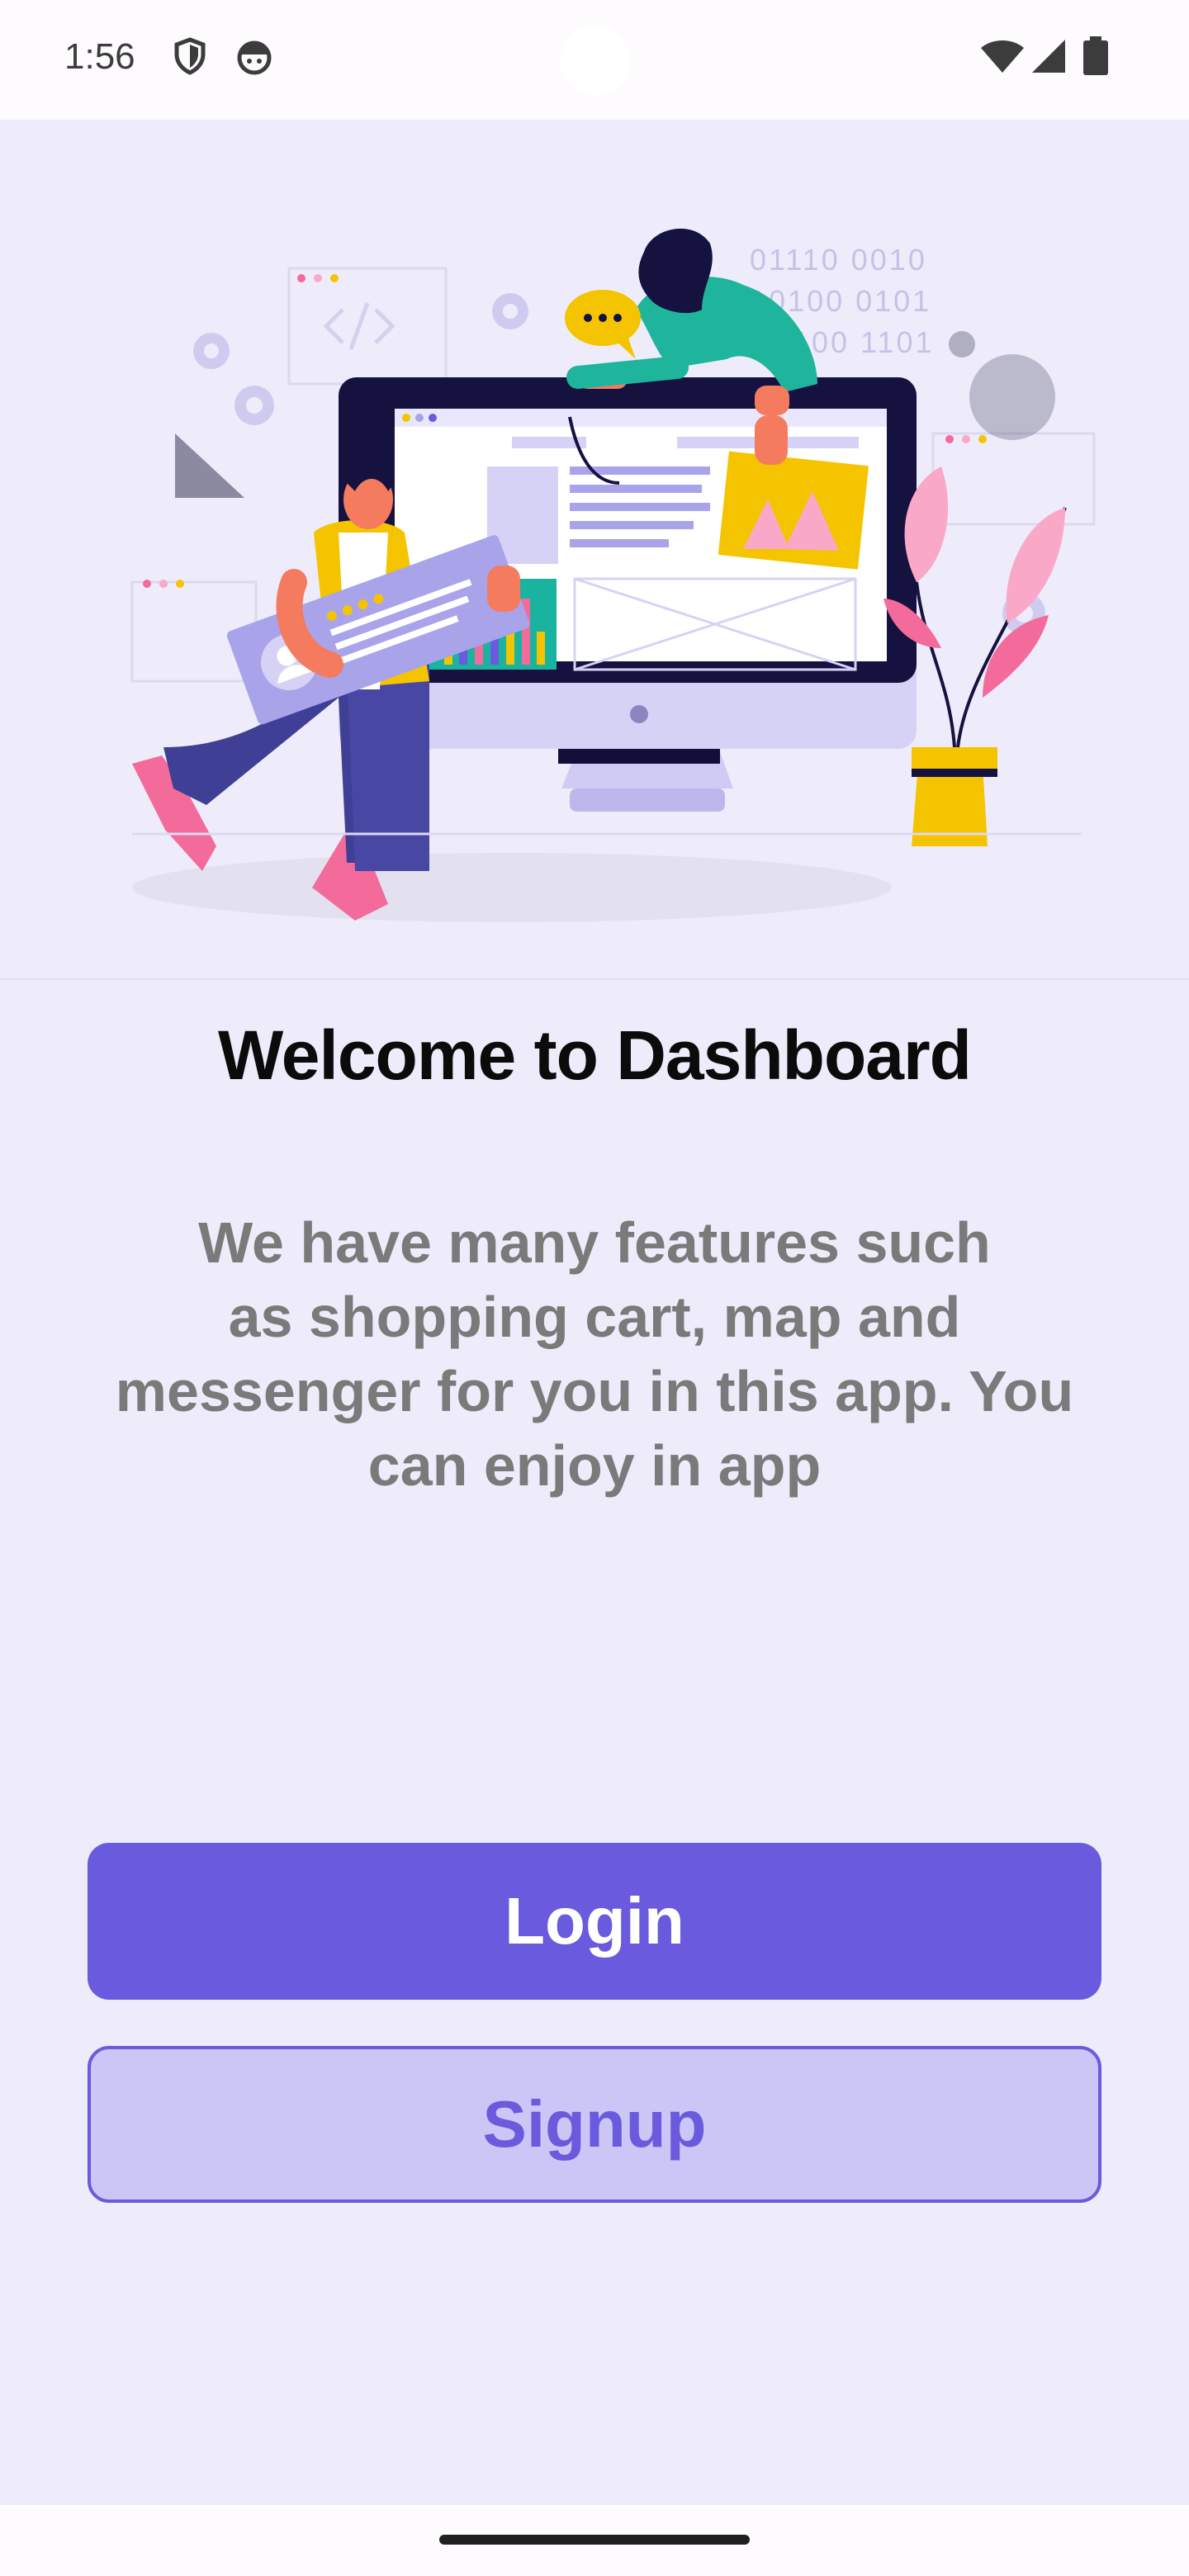 The width and height of the screenshot is (1189, 2576). What do you see at coordinates (190, 56) in the screenshot?
I see `shield-icon` at bounding box center [190, 56].